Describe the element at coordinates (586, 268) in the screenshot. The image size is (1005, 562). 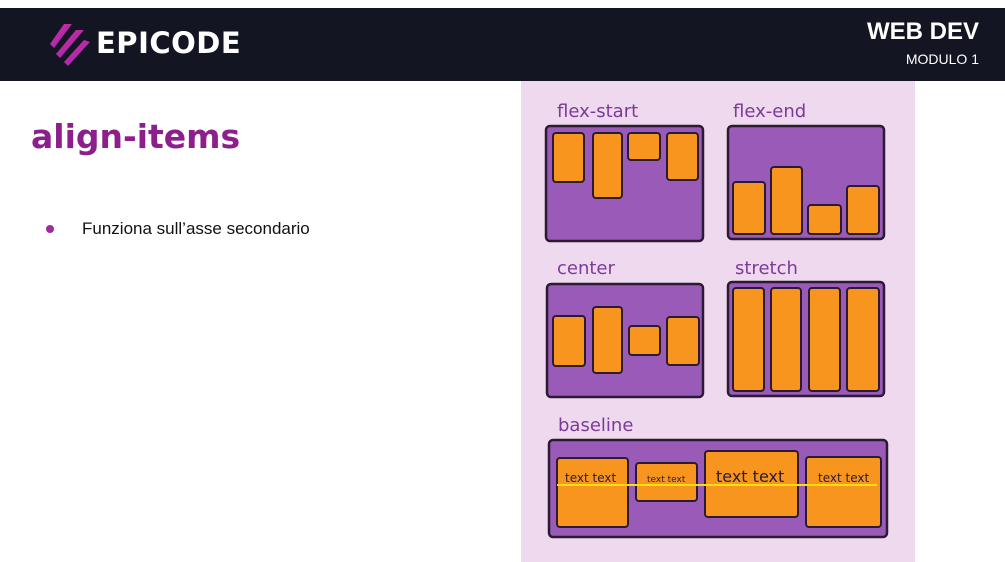
I see `panel-label-center: center` at that location.